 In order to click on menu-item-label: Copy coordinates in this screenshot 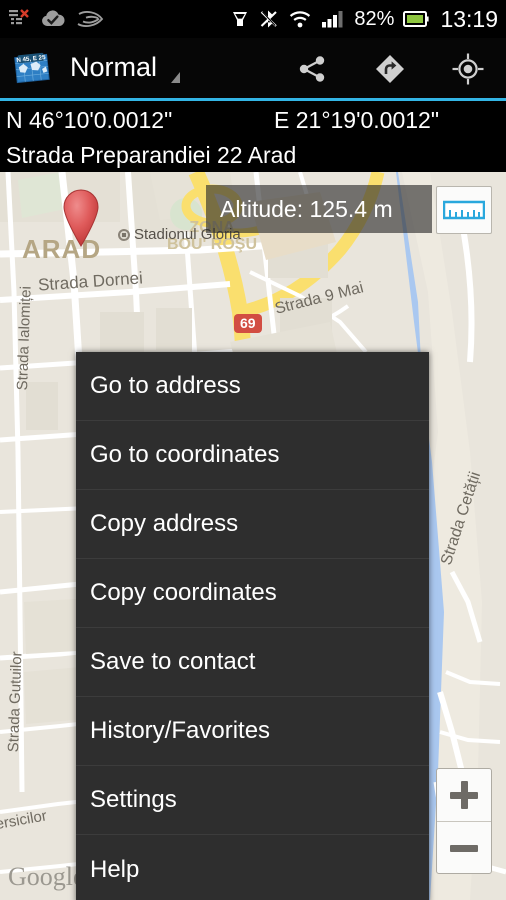, I will do `click(183, 592)`.